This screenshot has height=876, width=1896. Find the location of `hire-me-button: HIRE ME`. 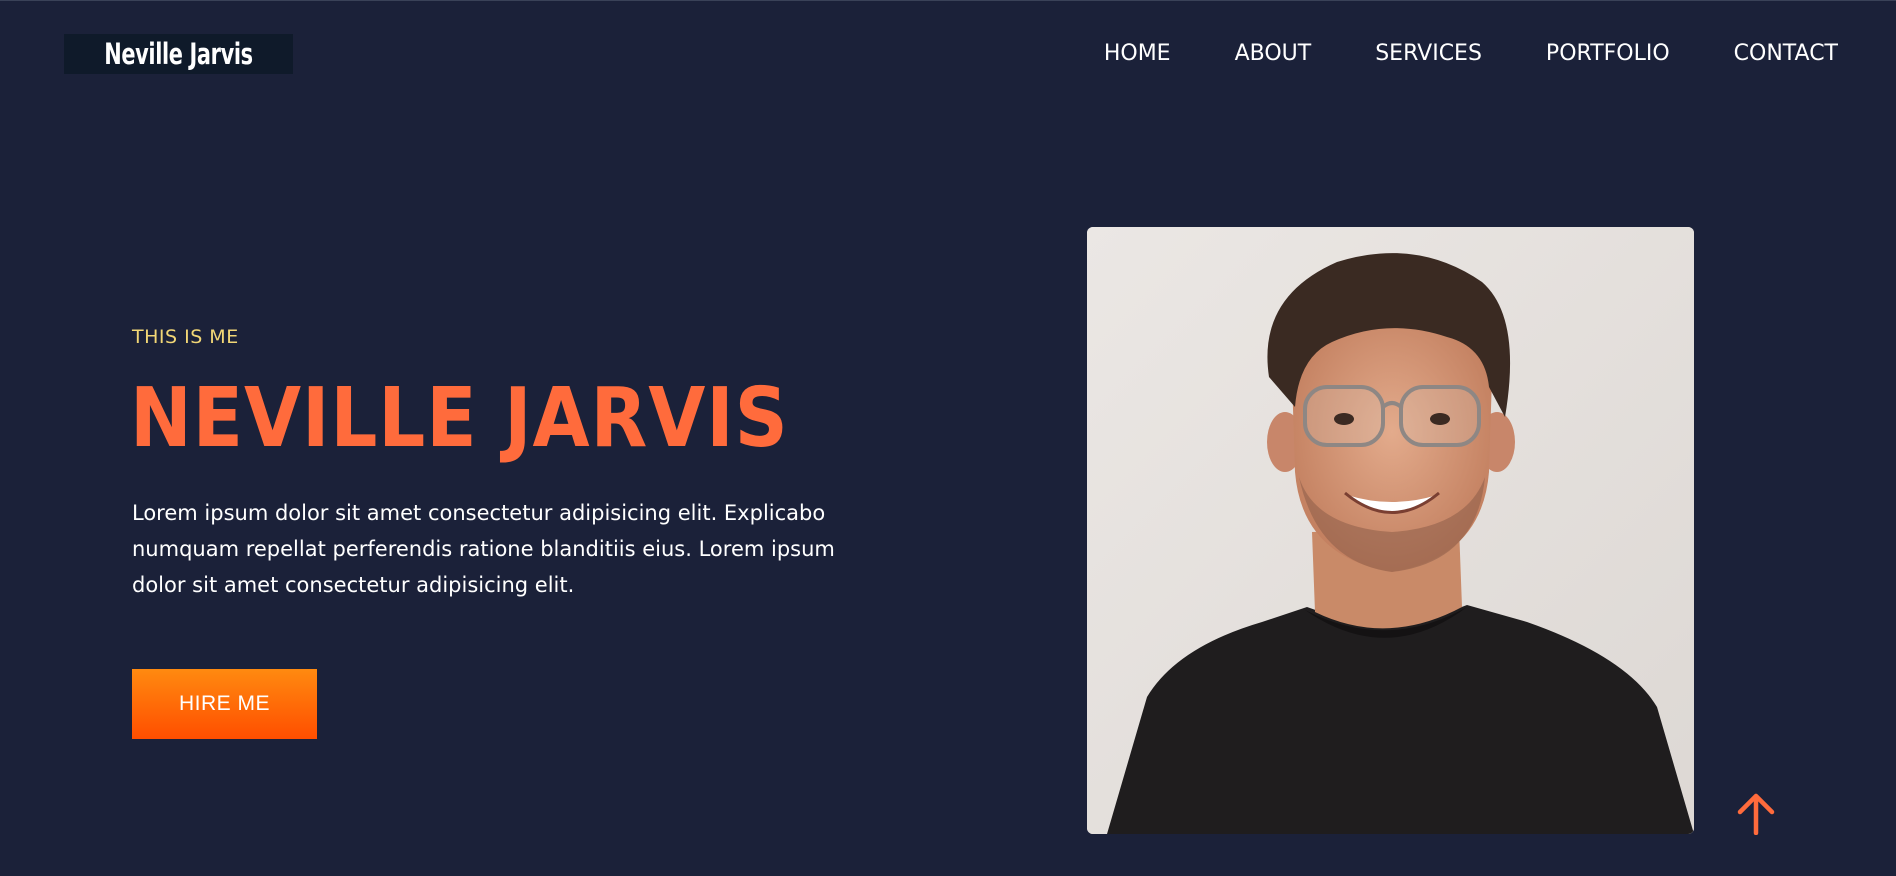

hire-me-button: HIRE ME is located at coordinates (224, 704).